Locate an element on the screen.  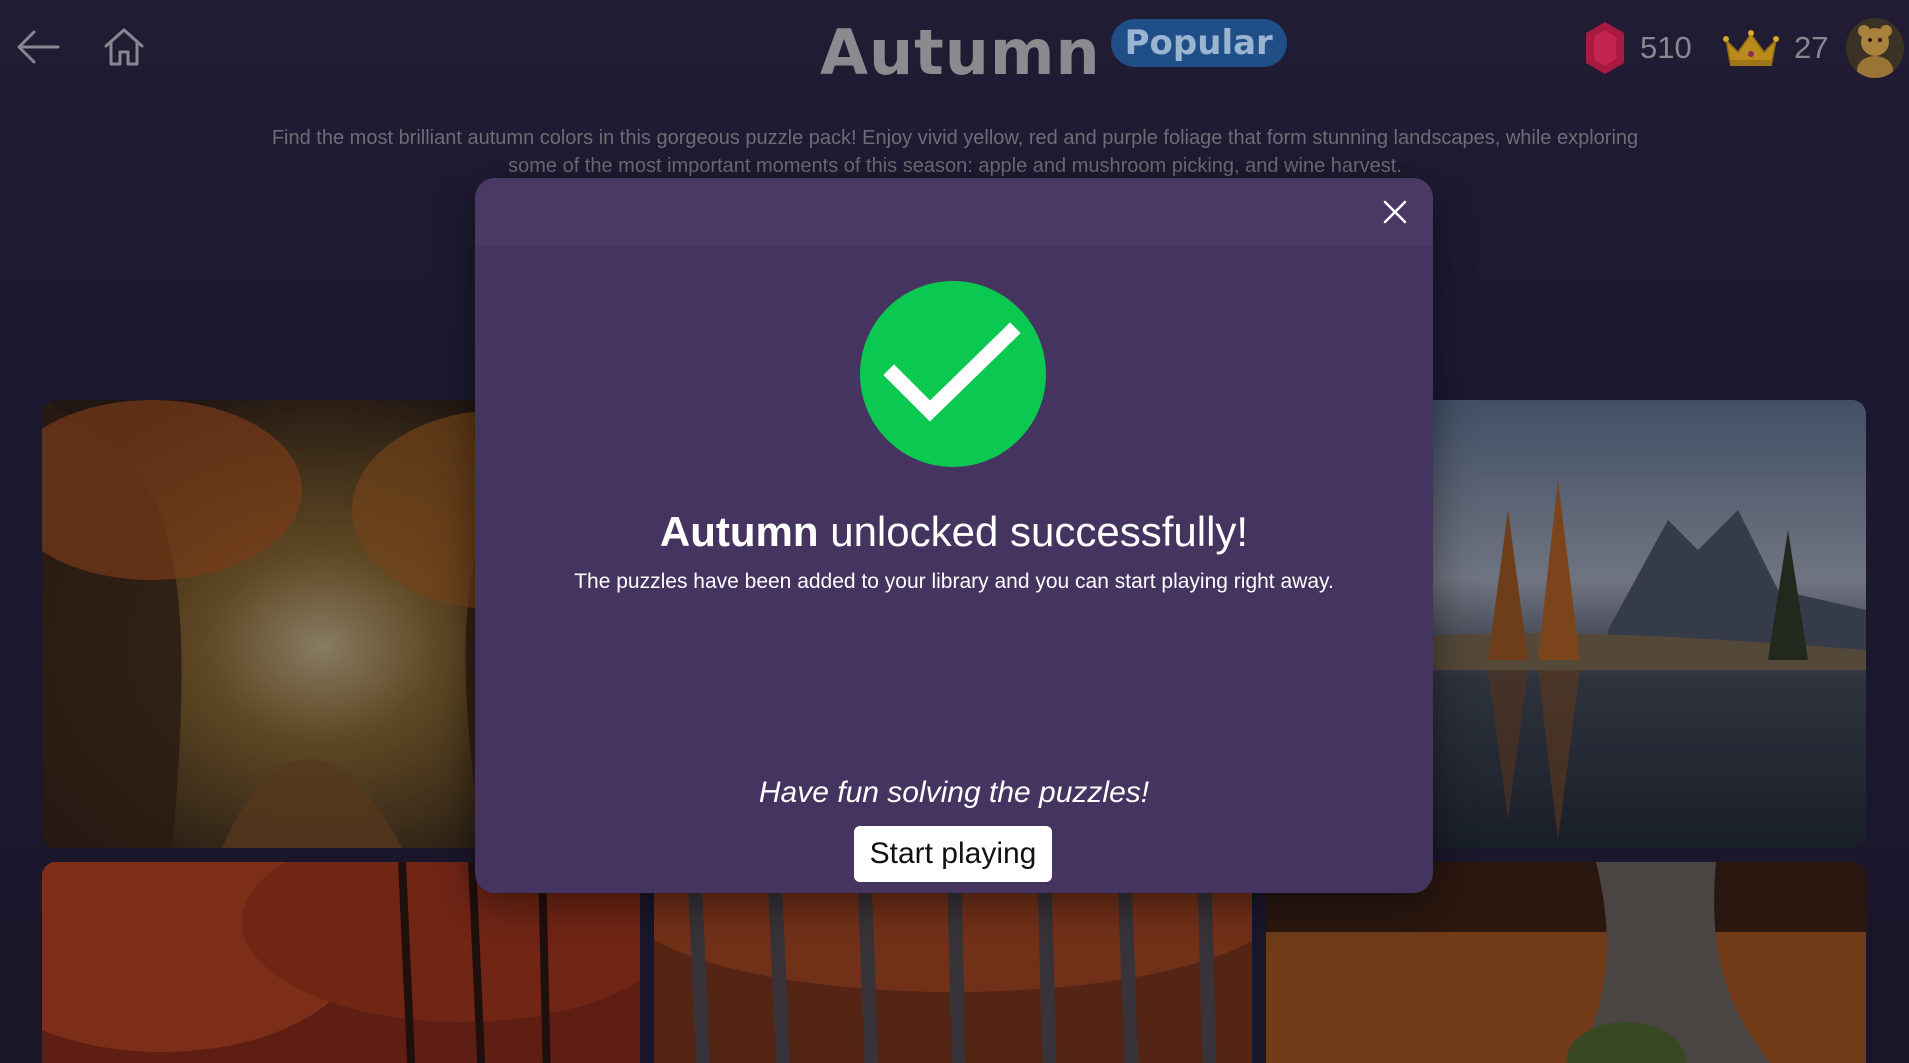
close-icon is located at coordinates (1395, 214).